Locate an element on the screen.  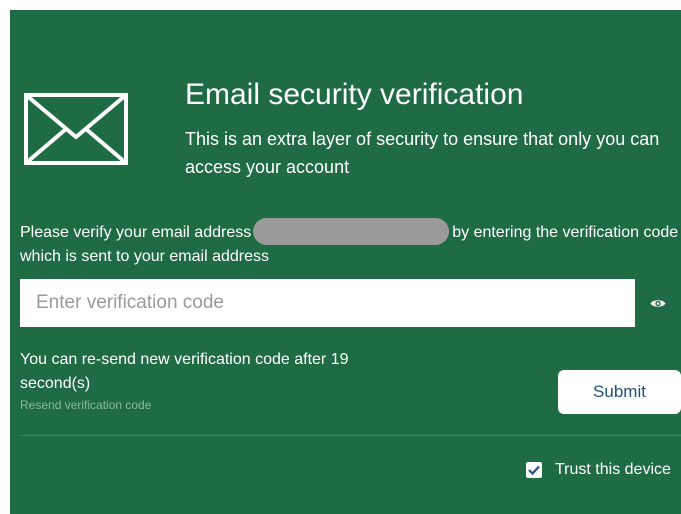
verification-code-input is located at coordinates (327, 303).